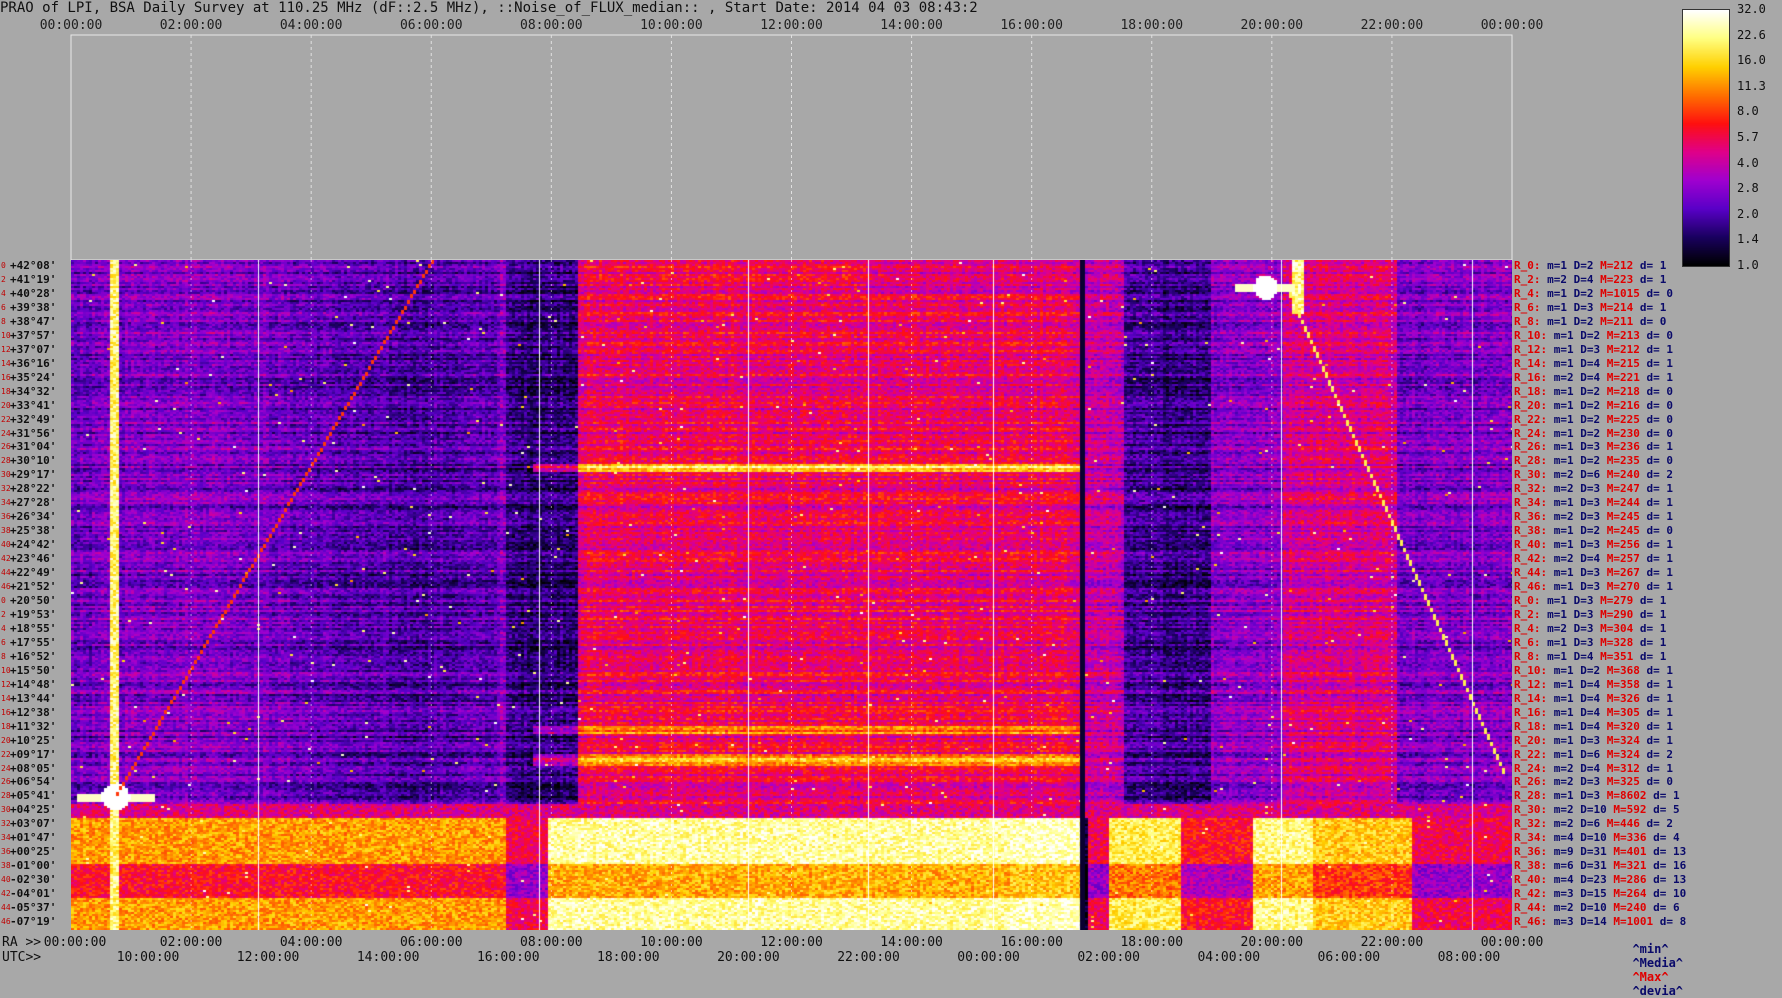 The width and height of the screenshot is (1782, 998). What do you see at coordinates (1531, 782) in the screenshot?
I see `row-stat-r: R_26:` at bounding box center [1531, 782].